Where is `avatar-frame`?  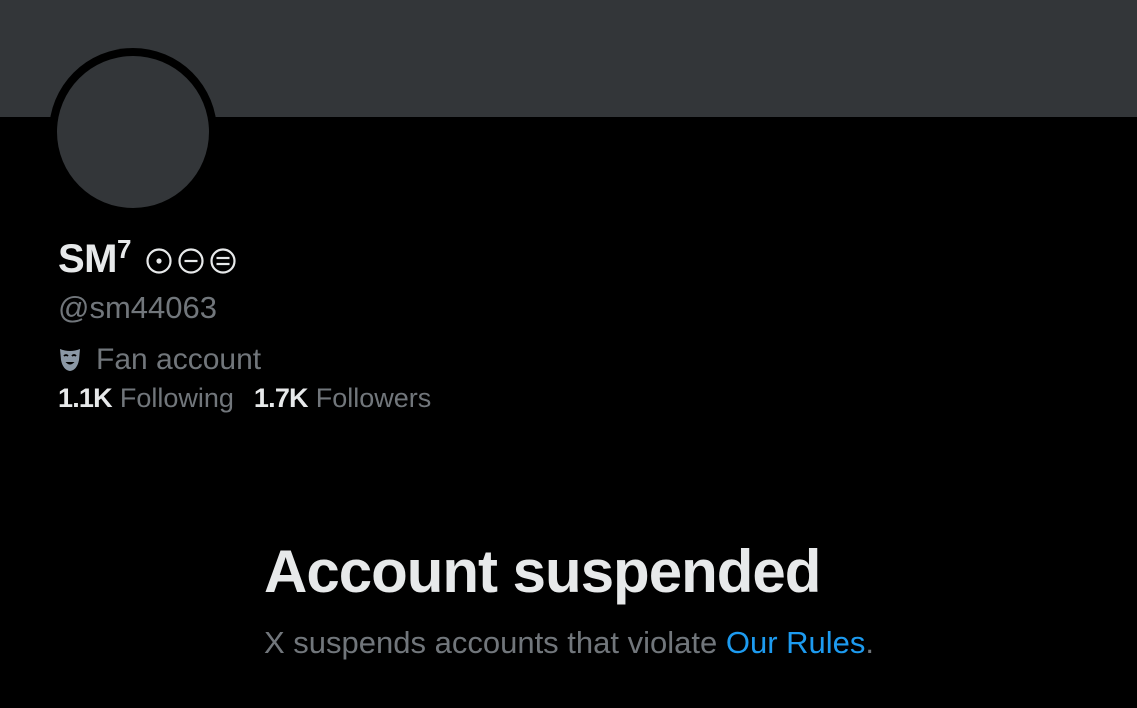 avatar-frame is located at coordinates (133, 132).